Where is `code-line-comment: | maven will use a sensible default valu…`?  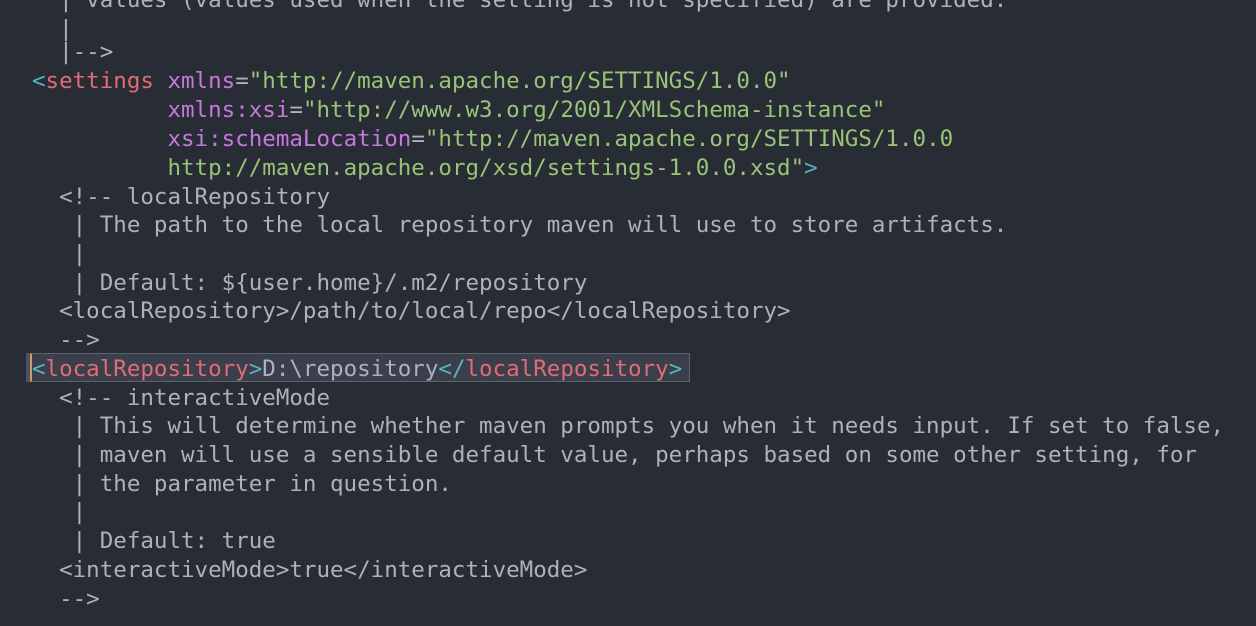
code-line-comment: | maven will use a sensible default valu… is located at coordinates (614, 455).